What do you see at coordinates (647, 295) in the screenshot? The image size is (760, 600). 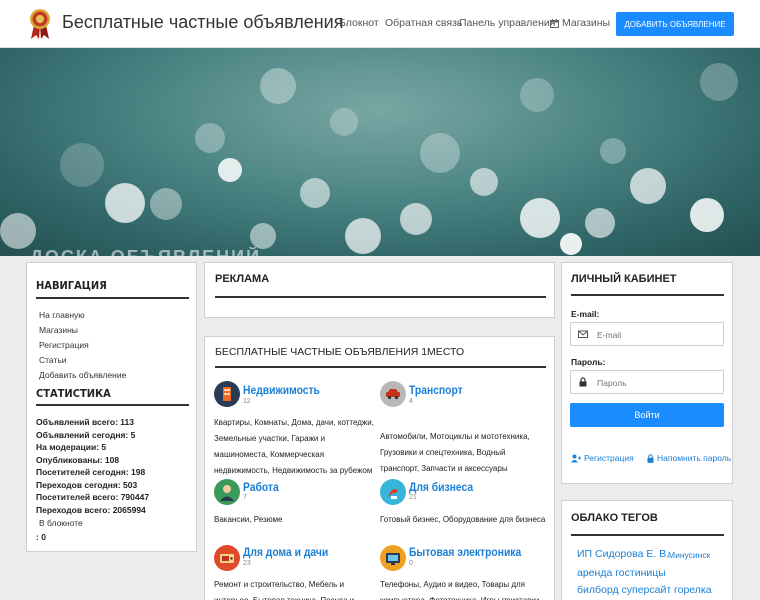 I see `account-divider` at bounding box center [647, 295].